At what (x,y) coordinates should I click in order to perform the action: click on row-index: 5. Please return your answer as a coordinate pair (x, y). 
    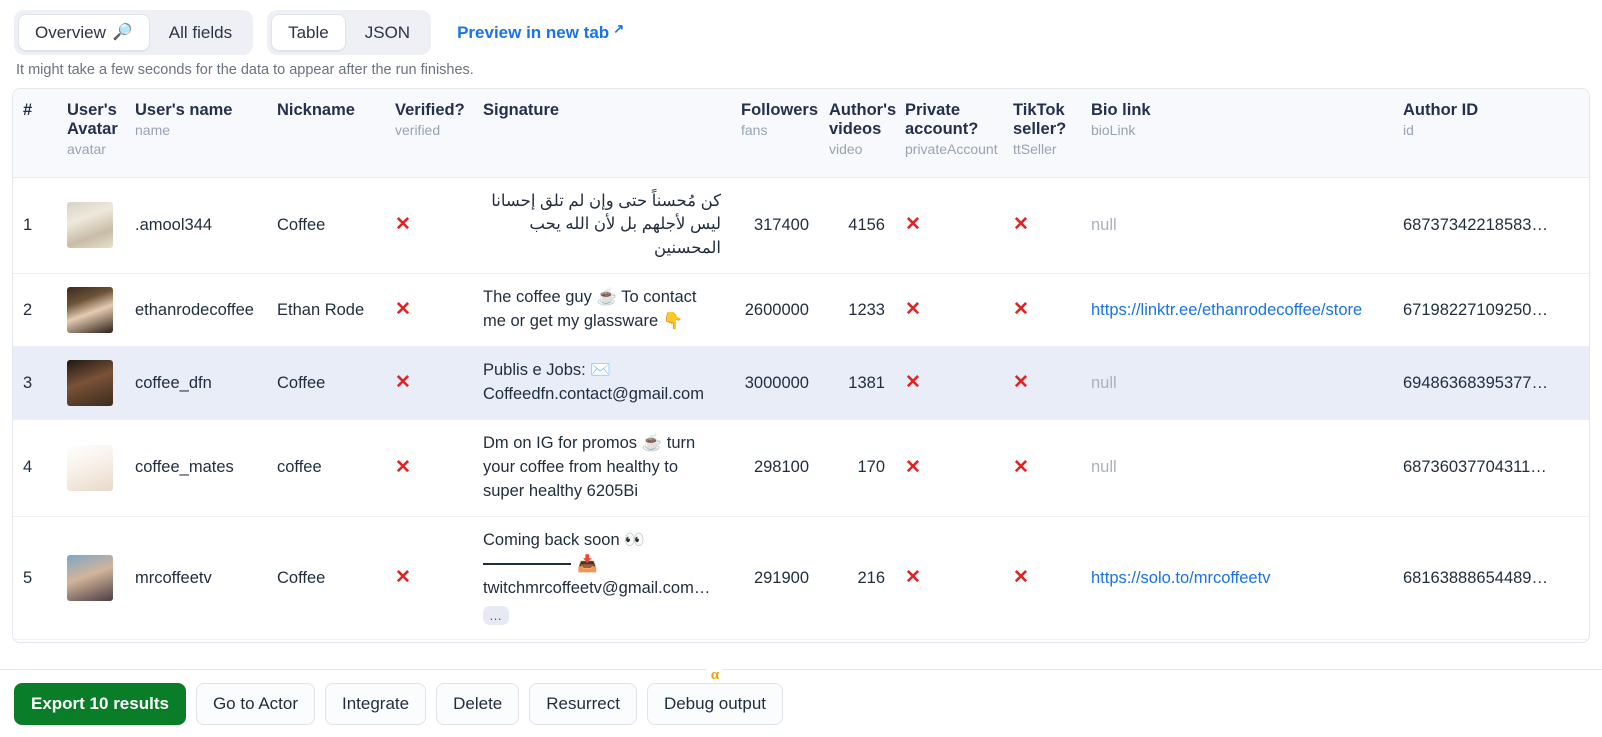
    Looking at the image, I should click on (35, 578).